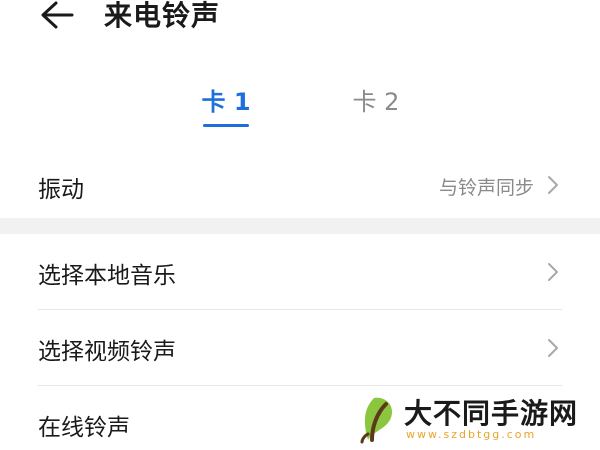 This screenshot has width=600, height=450. I want to click on watermark: 大不同手游网 www.szdbtgg.com, so click(475, 420).